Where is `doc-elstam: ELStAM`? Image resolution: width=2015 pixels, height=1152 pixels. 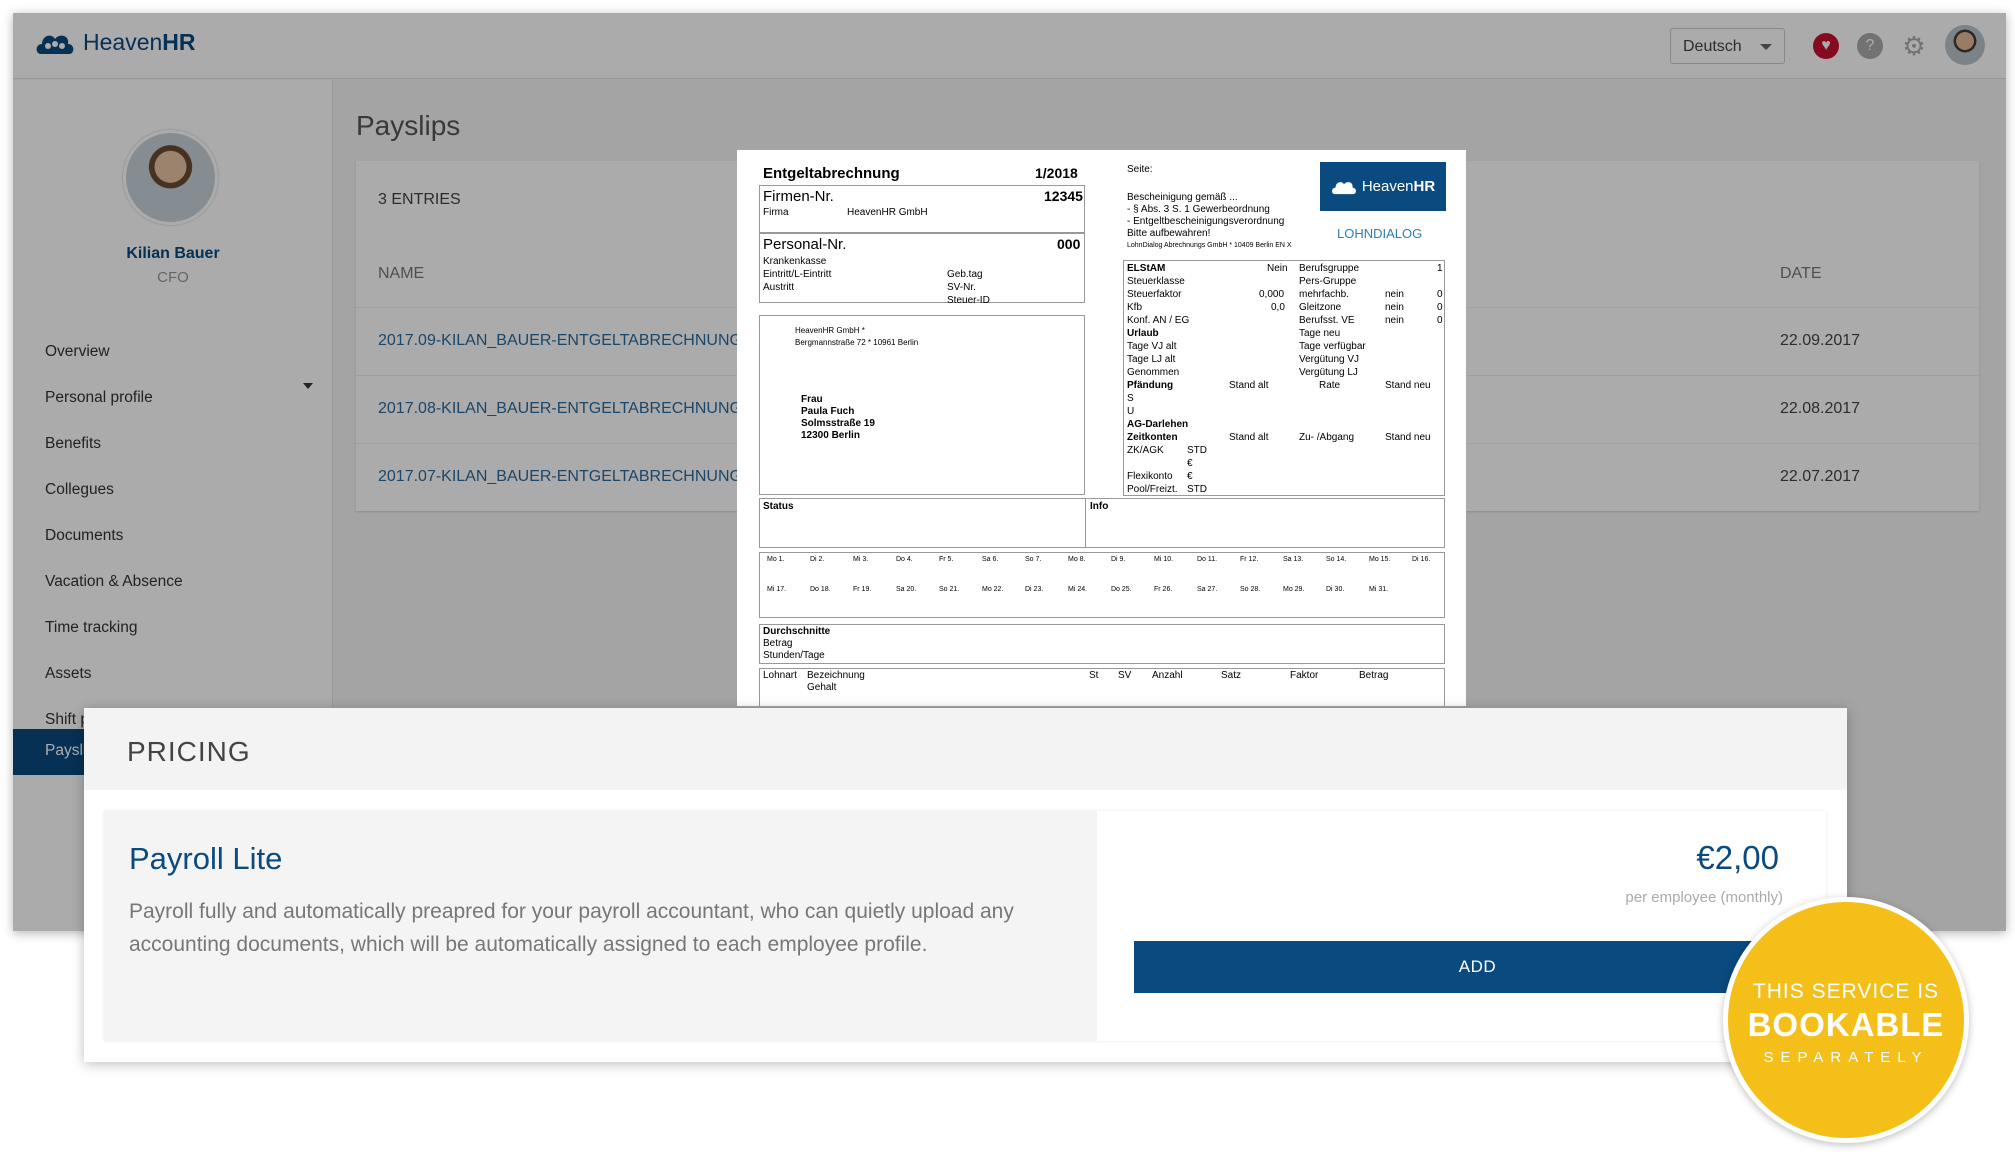 doc-elstam: ELStAM is located at coordinates (1146, 268).